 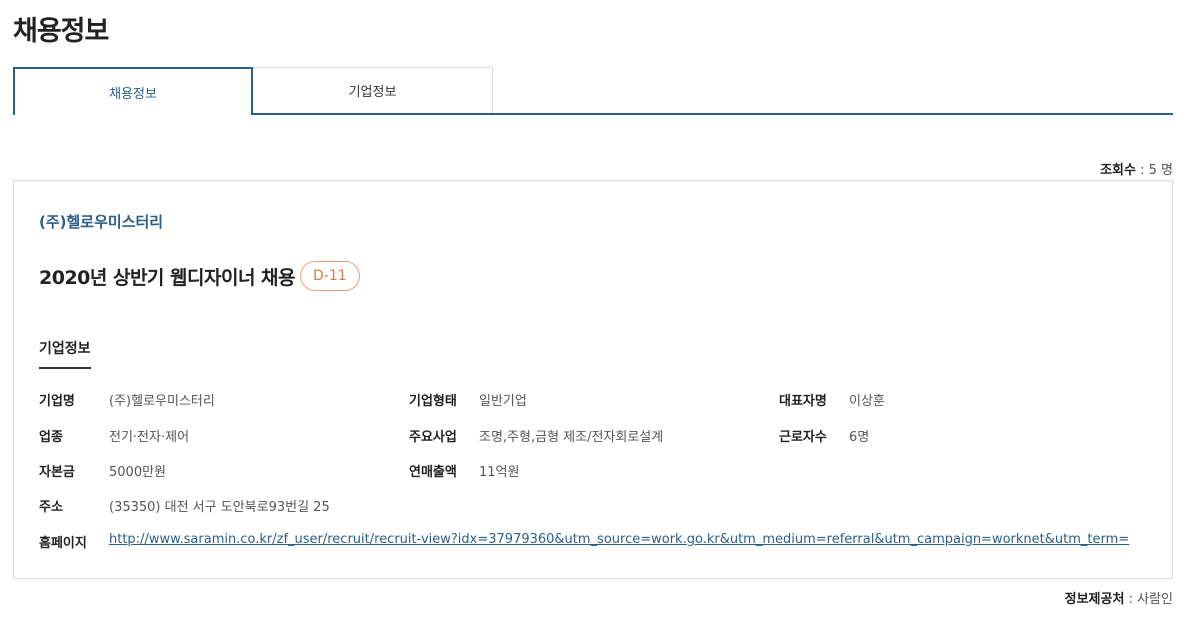 What do you see at coordinates (162, 401) in the screenshot?
I see `info-value: (주)헬로우미스터리` at bounding box center [162, 401].